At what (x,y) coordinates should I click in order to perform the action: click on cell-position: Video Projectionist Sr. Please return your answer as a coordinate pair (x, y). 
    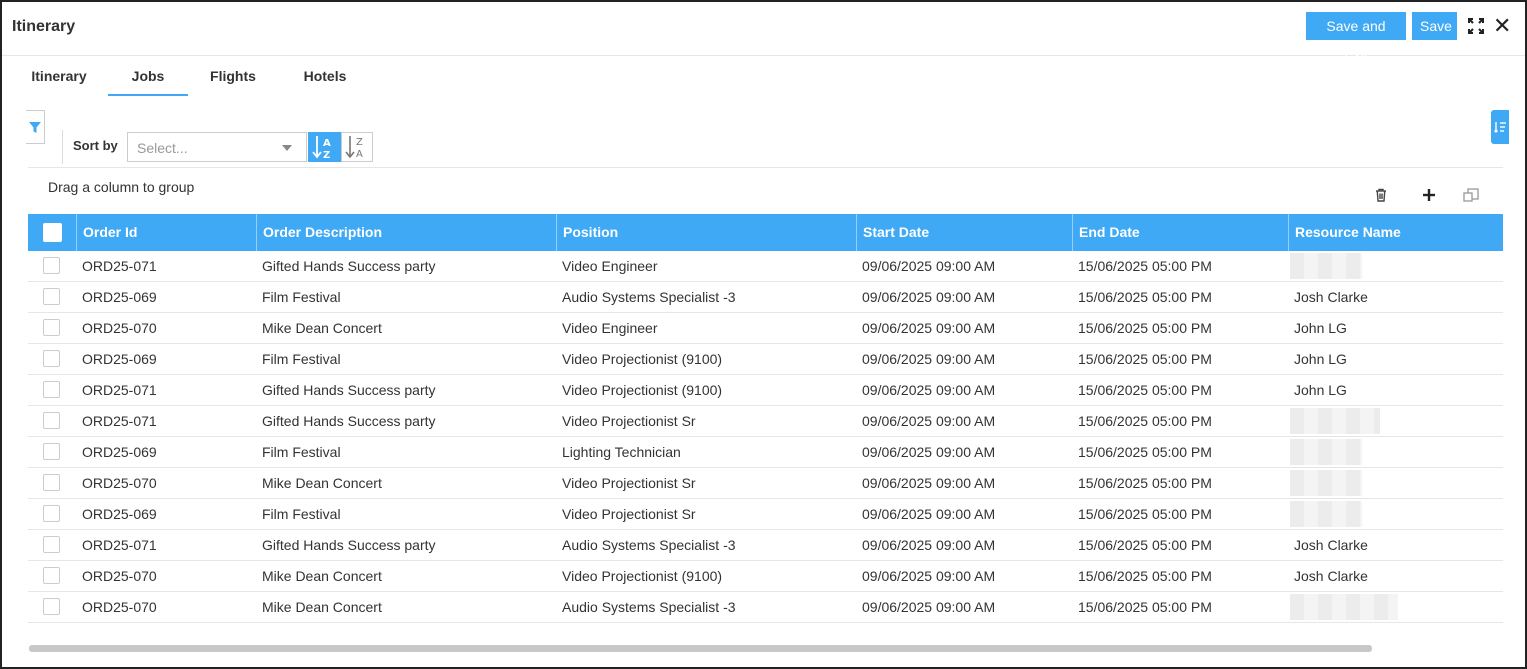
    Looking at the image, I should click on (629, 483).